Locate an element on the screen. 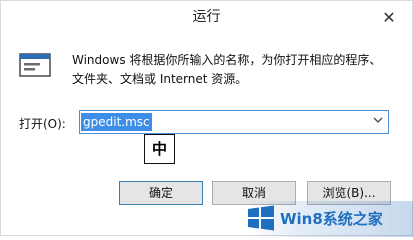  run-dialog-icon is located at coordinates (35, 65).